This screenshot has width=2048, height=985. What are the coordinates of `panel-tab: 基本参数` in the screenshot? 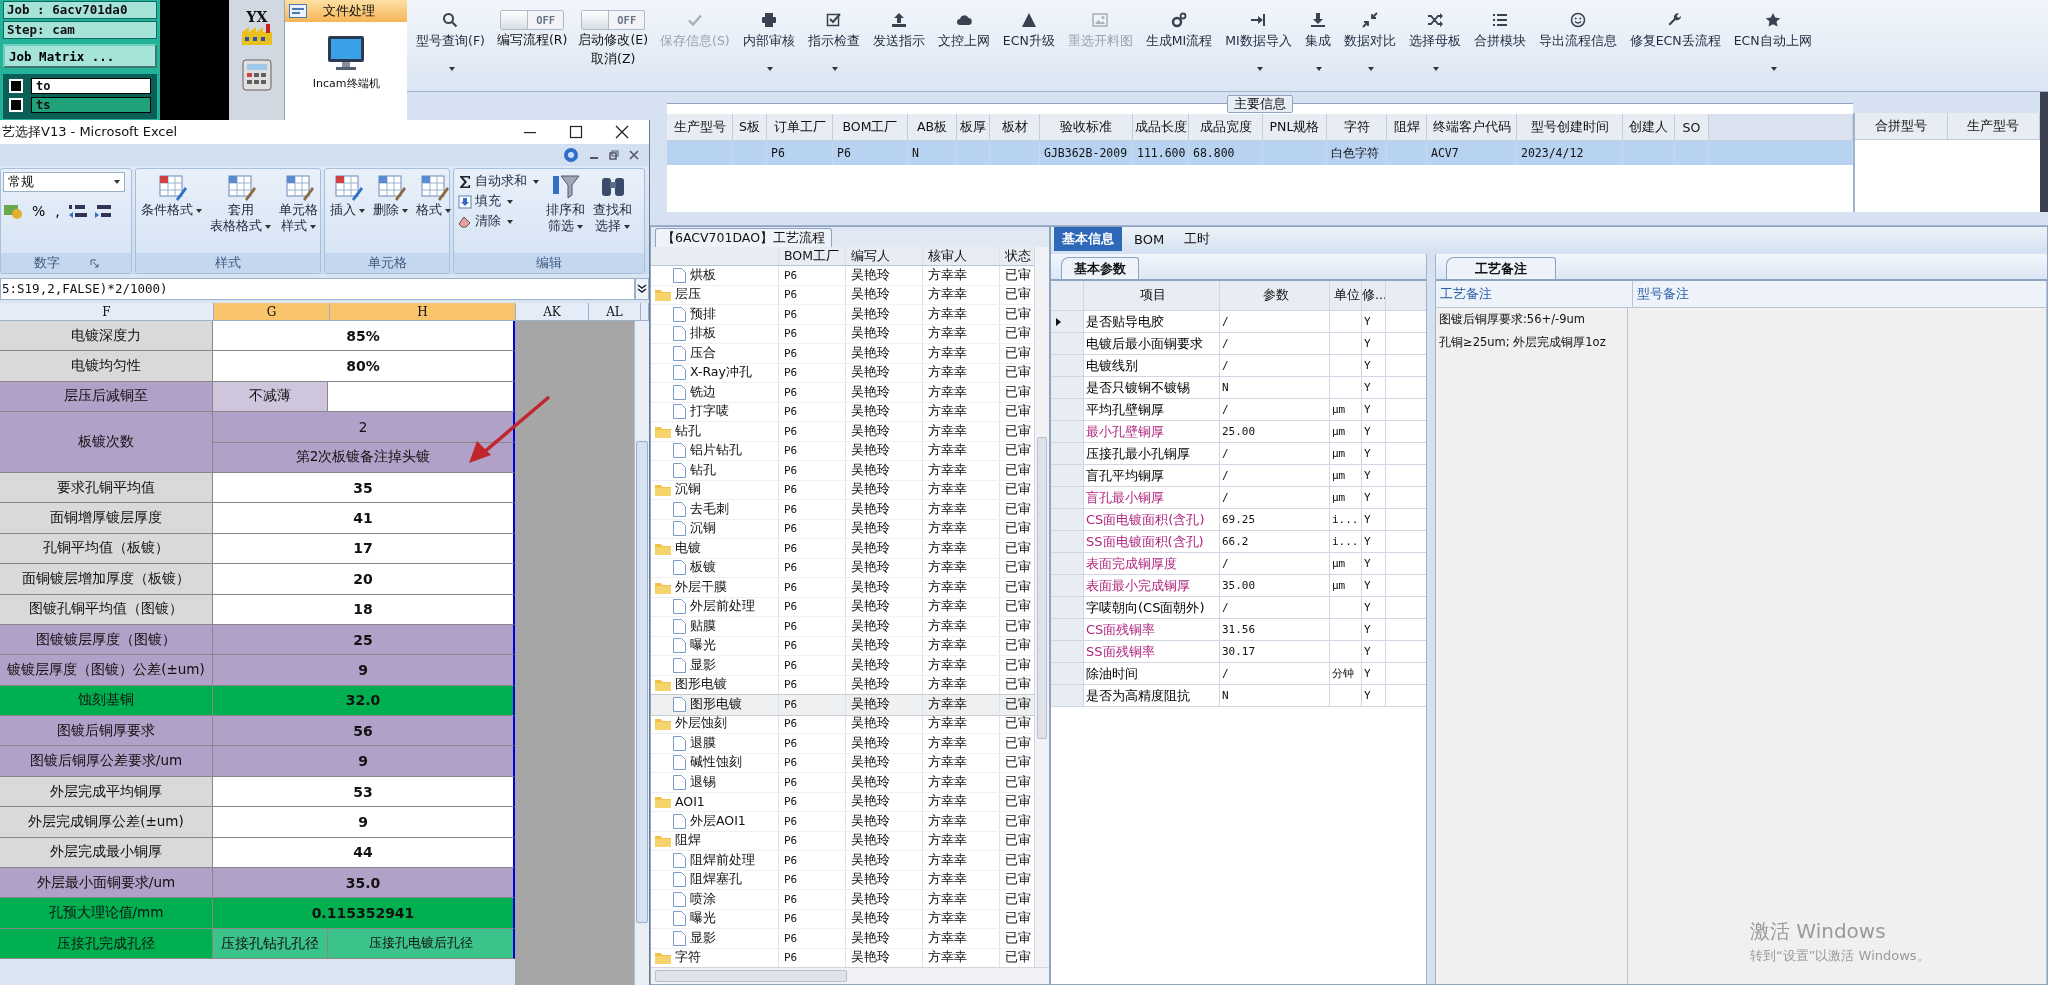 It's located at (1100, 268).